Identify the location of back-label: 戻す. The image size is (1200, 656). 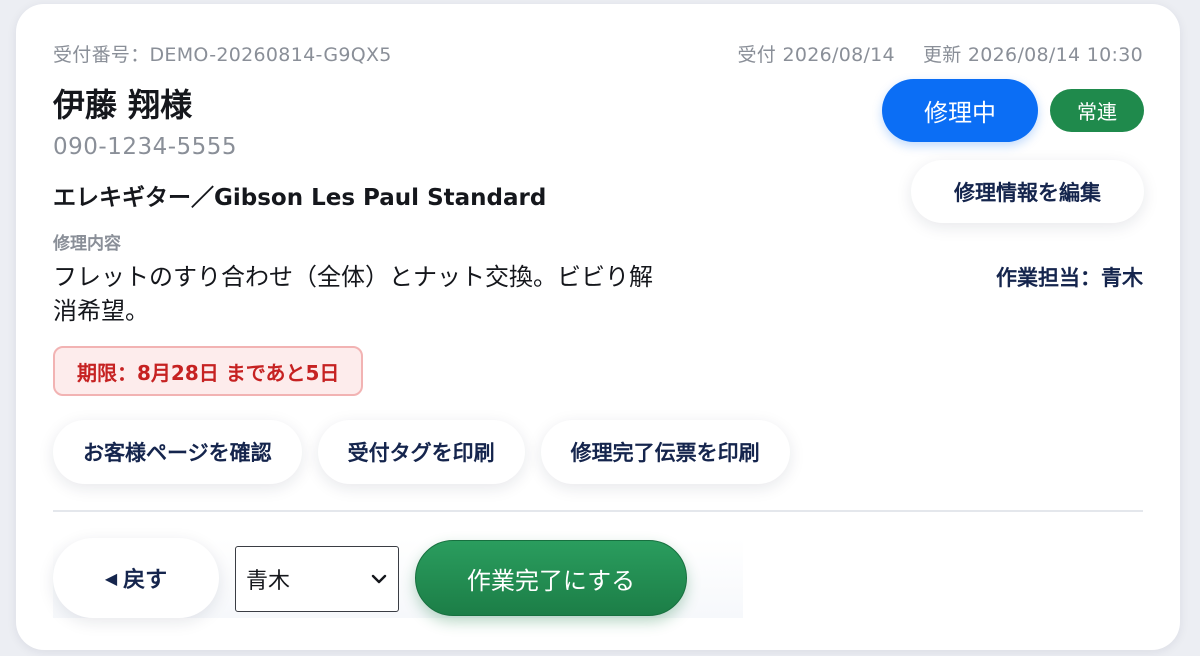
(145, 580).